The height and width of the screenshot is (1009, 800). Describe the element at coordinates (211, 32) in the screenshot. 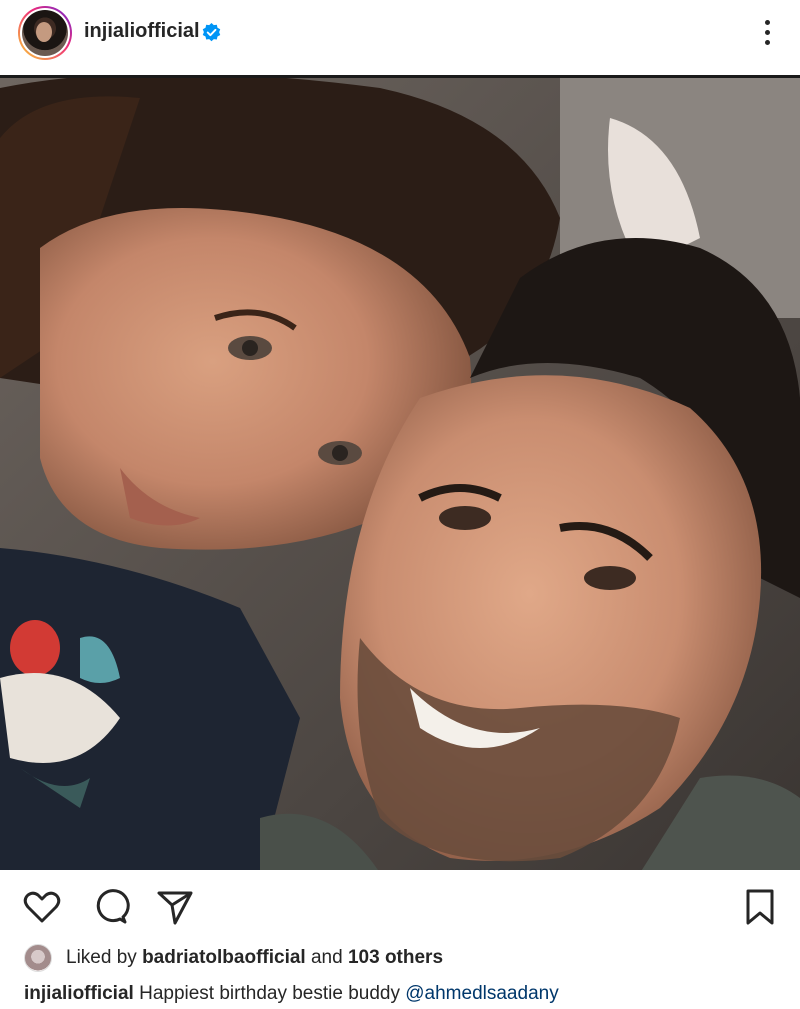

I see `verified-badge-icon` at that location.